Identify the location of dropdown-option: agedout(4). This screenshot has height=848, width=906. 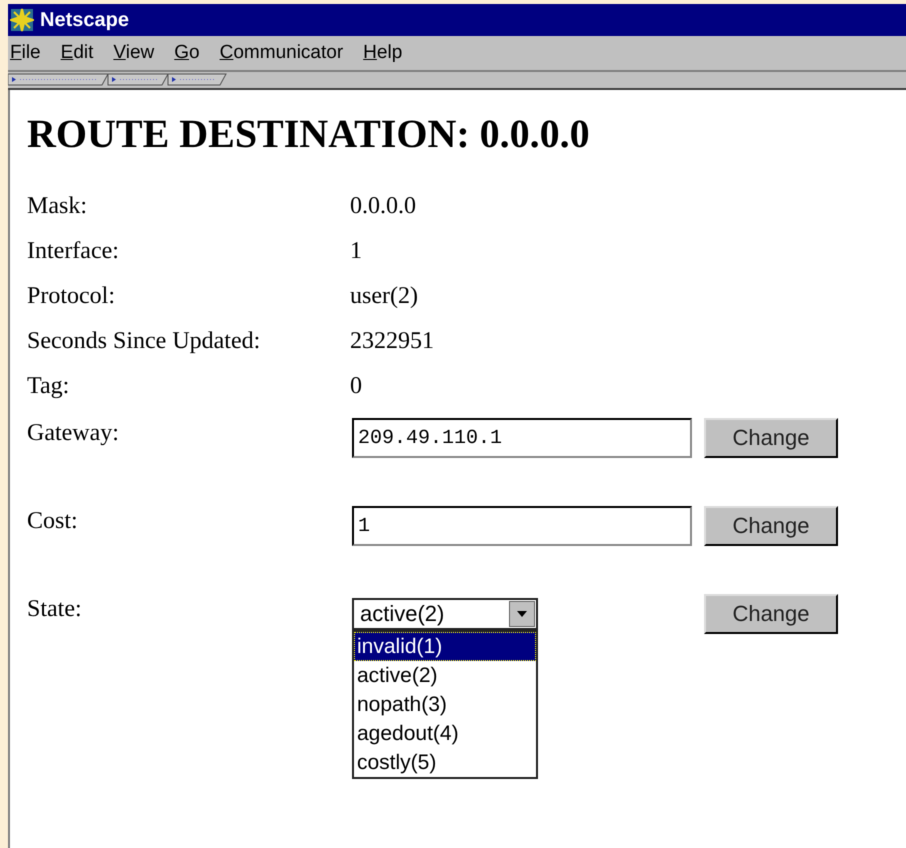
(445, 733).